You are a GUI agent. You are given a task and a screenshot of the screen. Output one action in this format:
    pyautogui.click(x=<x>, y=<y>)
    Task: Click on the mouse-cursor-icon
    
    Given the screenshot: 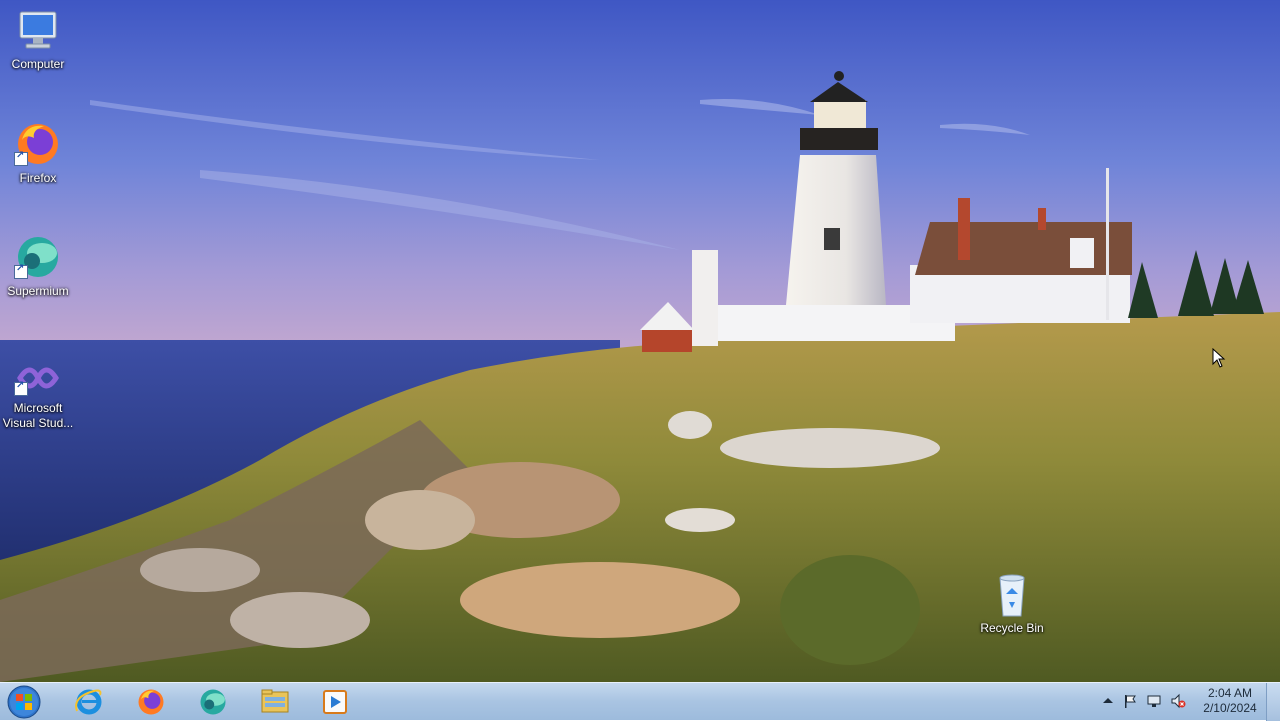 What is the action you would take?
    pyautogui.click(x=1219, y=358)
    